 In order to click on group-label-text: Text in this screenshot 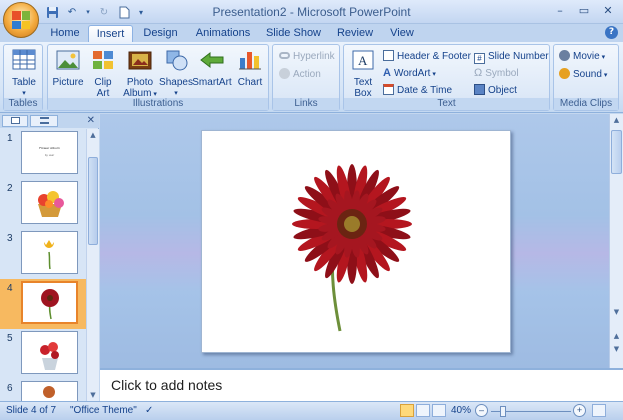, I will do `click(446, 104)`.